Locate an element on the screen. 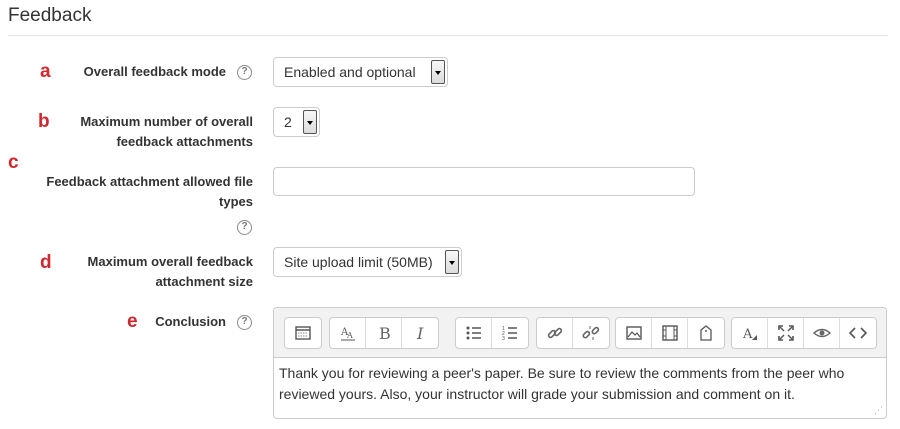 This screenshot has width=900, height=429. max-attachments-label-line2: feedback attachments is located at coordinates (184, 141).